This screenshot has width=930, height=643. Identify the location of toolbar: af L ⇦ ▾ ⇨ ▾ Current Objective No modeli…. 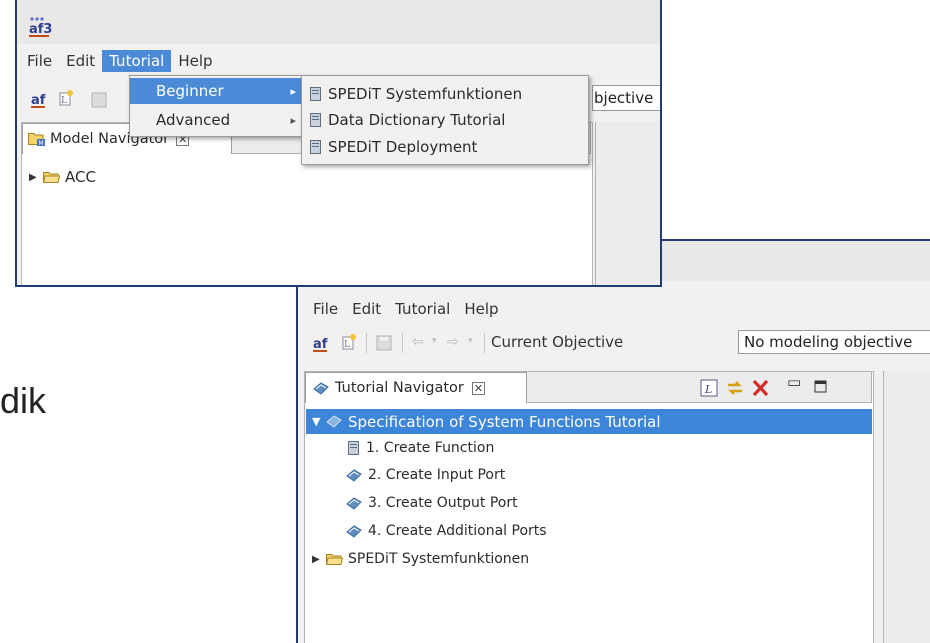
(621, 343).